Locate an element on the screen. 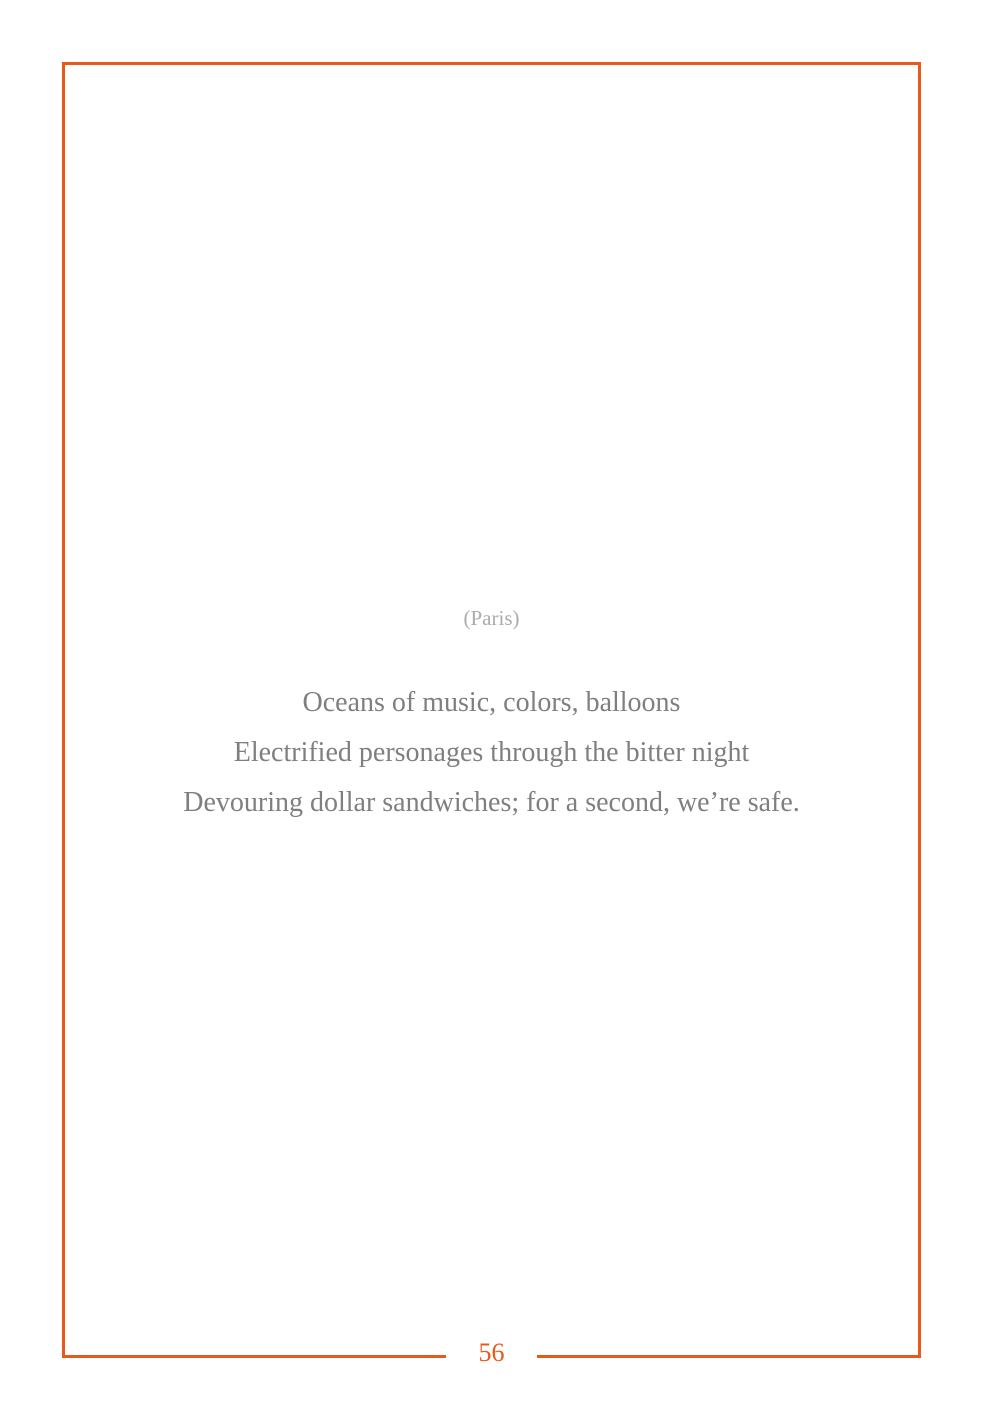 The height and width of the screenshot is (1418, 985). poem-location: (Paris) is located at coordinates (491, 618).